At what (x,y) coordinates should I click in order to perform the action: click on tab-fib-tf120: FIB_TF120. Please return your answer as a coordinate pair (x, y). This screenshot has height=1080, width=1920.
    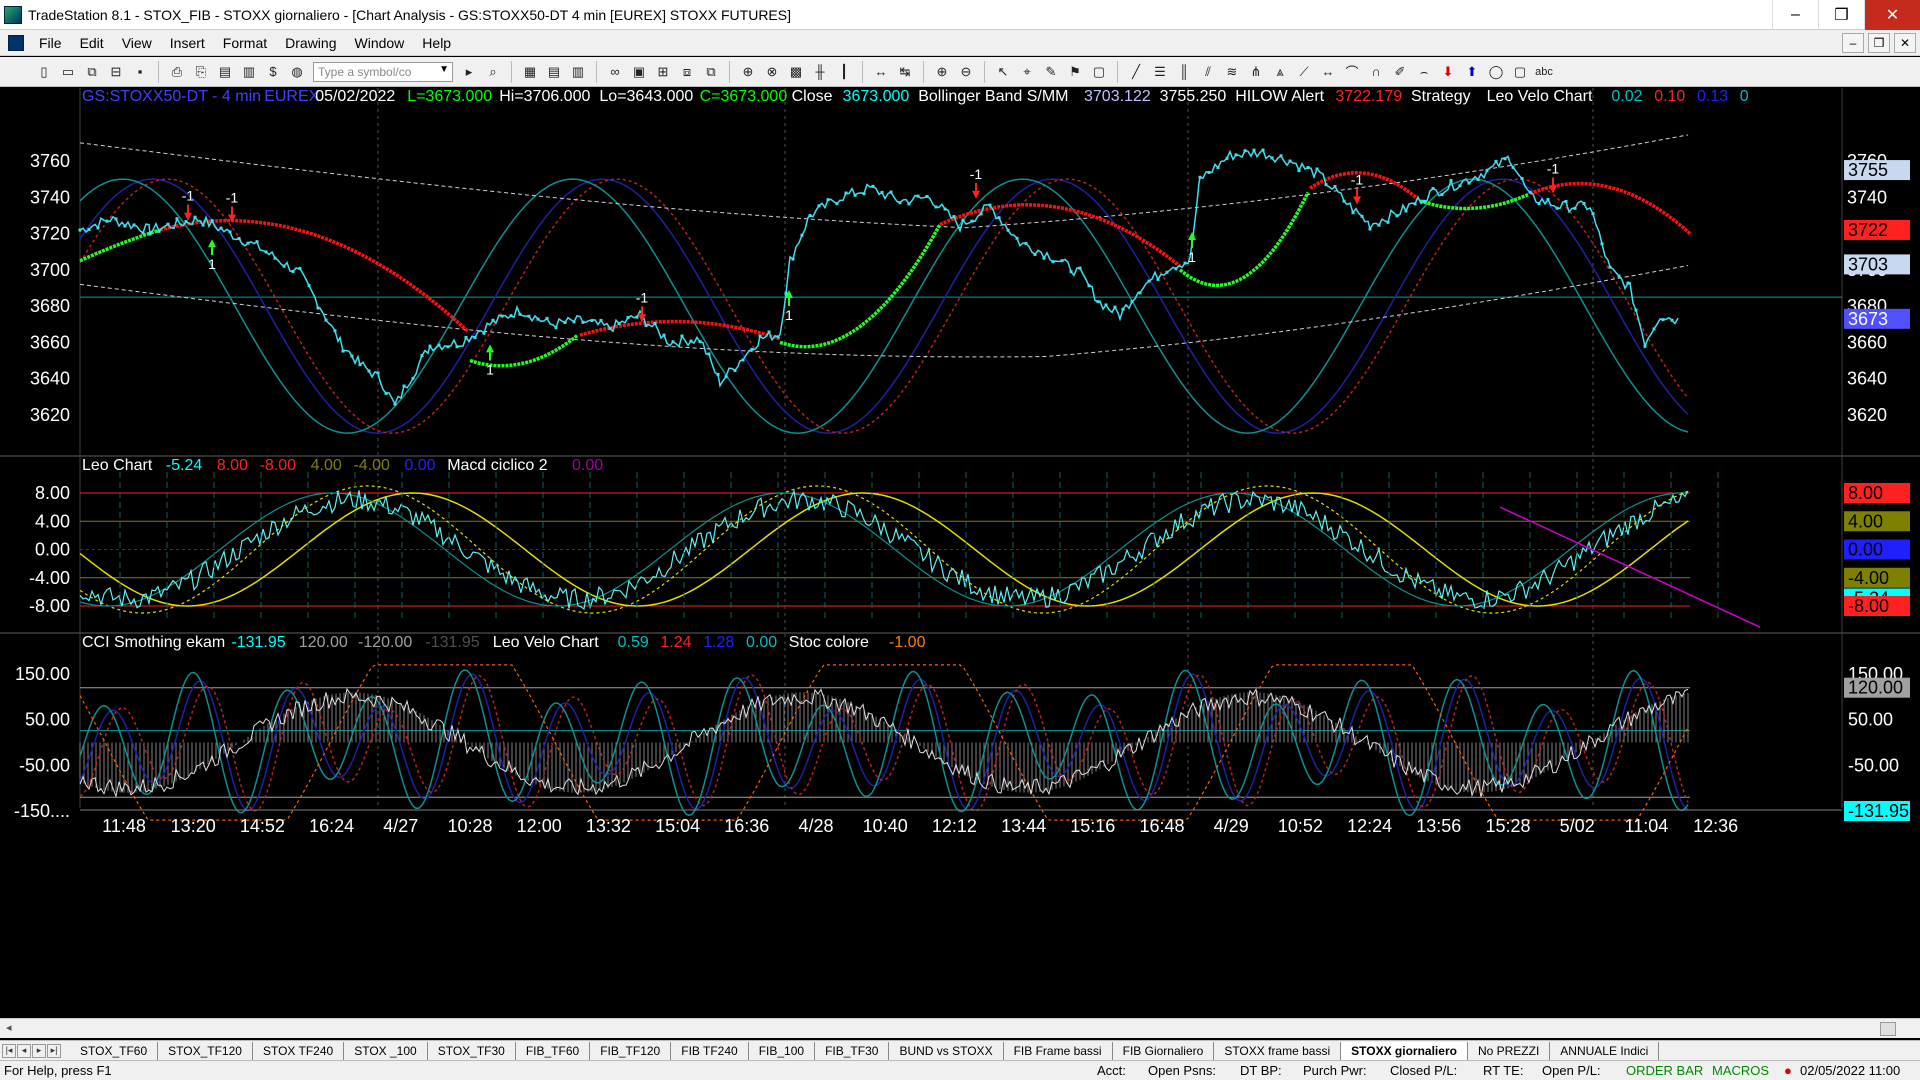
    Looking at the image, I should click on (631, 1050).